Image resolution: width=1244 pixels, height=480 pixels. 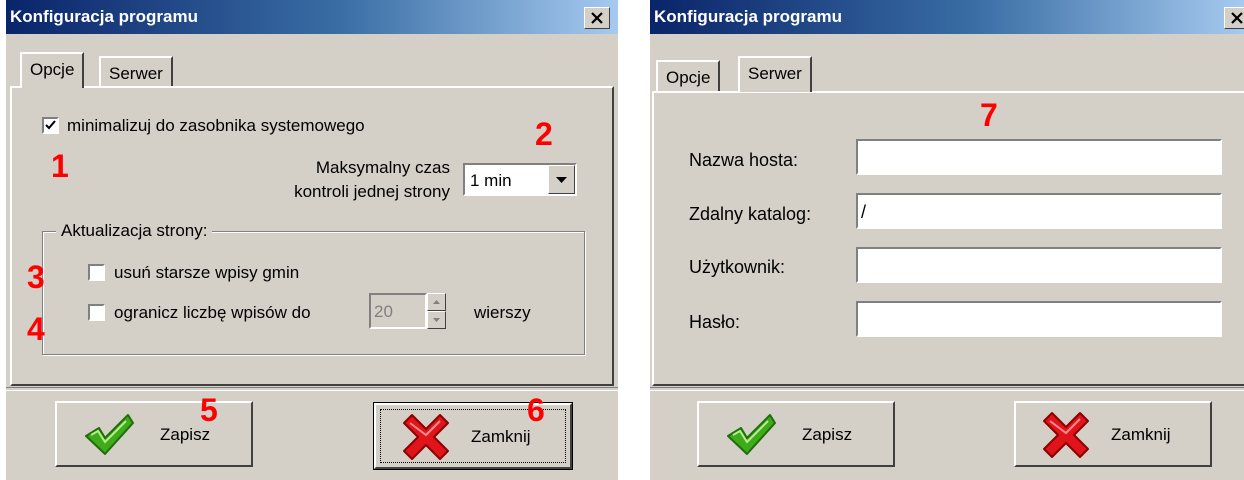 What do you see at coordinates (372, 191) in the screenshot?
I see `max-time-label-line2: kontroli jednej strony` at bounding box center [372, 191].